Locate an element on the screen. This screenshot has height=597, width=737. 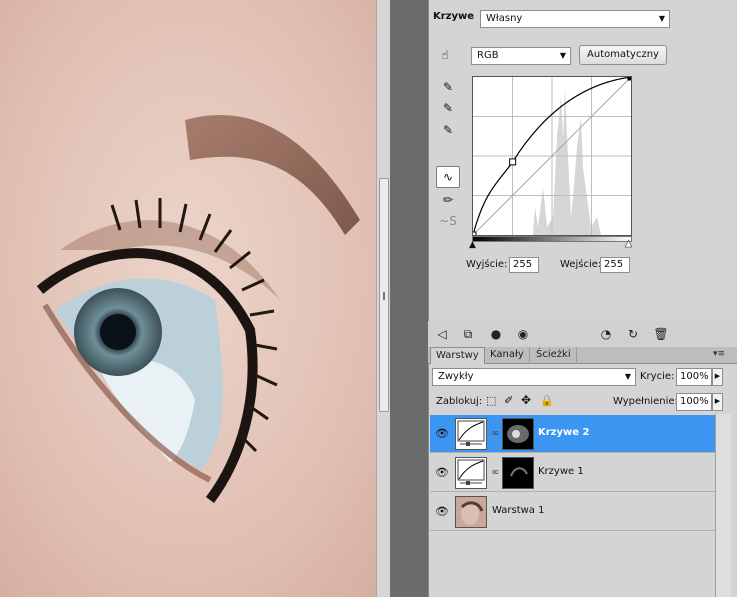
output-field: 255 is located at coordinates (524, 265).